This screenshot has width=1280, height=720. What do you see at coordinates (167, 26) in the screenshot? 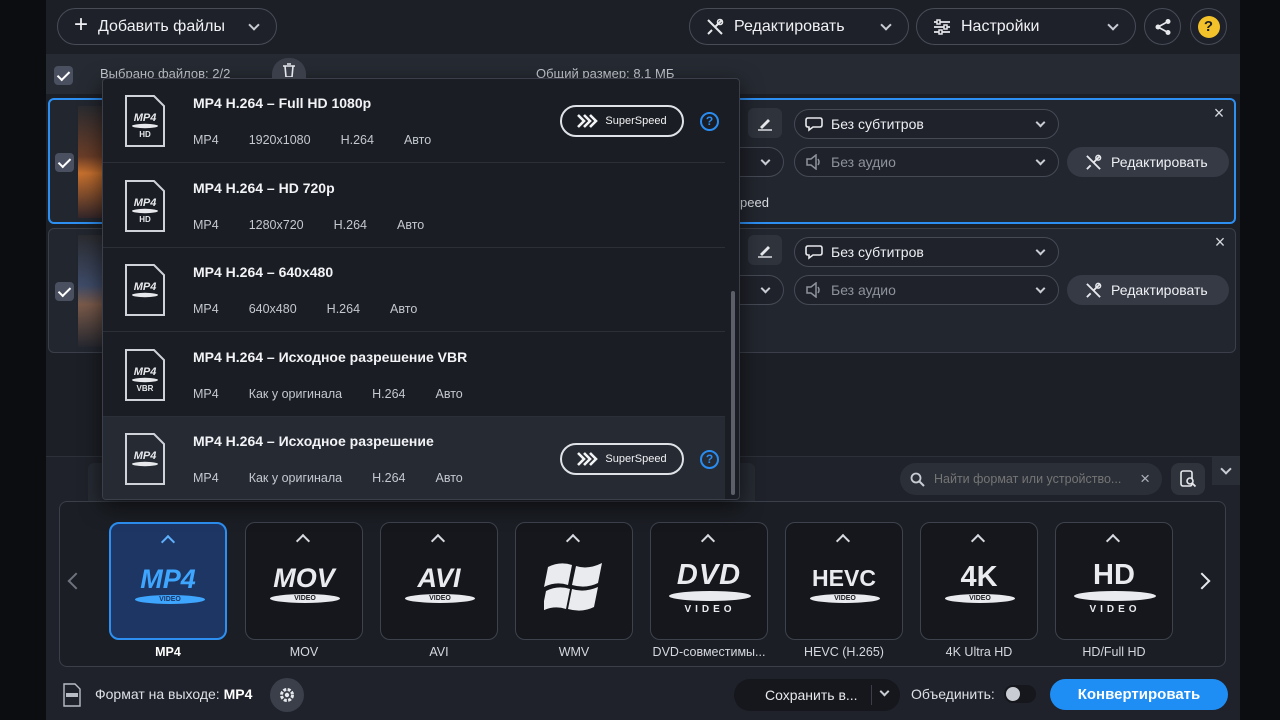
I see `add-files-button: + Добавить файлы` at bounding box center [167, 26].